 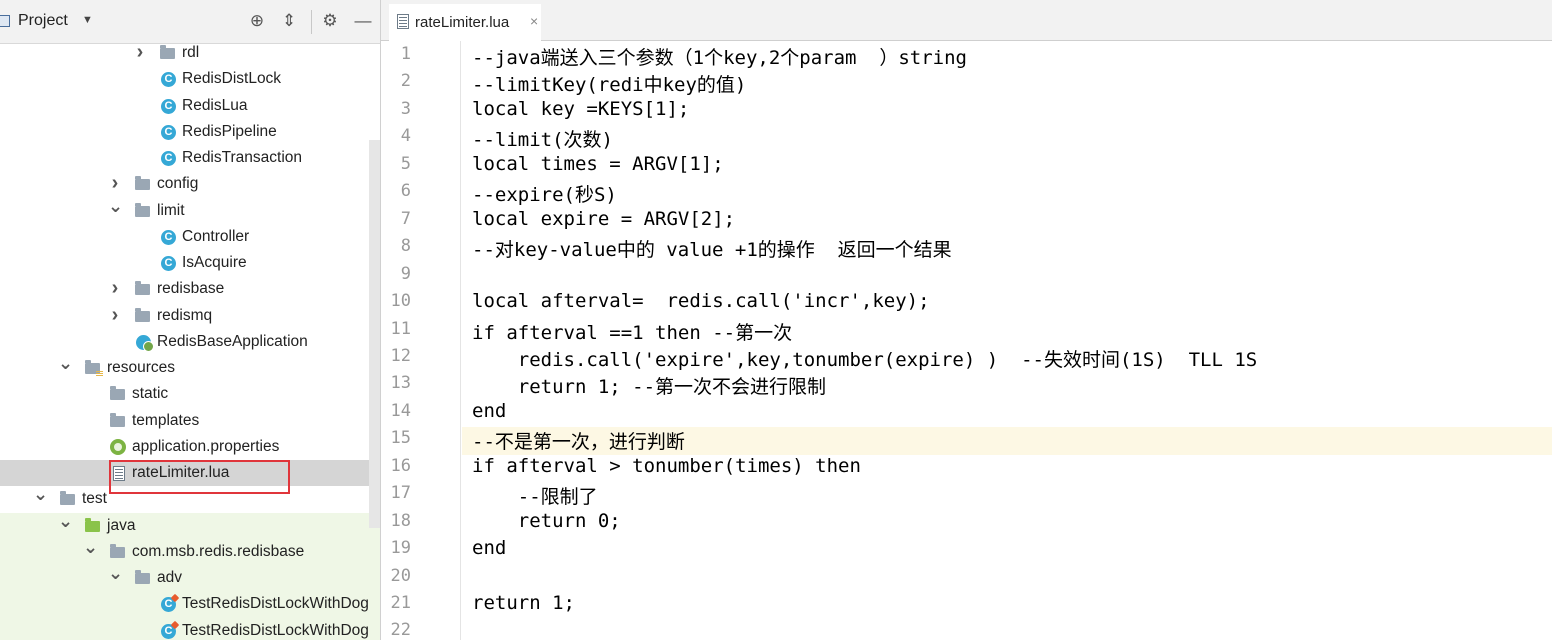 What do you see at coordinates (190, 368) in the screenshot?
I see `tree-item-resources: resources` at bounding box center [190, 368].